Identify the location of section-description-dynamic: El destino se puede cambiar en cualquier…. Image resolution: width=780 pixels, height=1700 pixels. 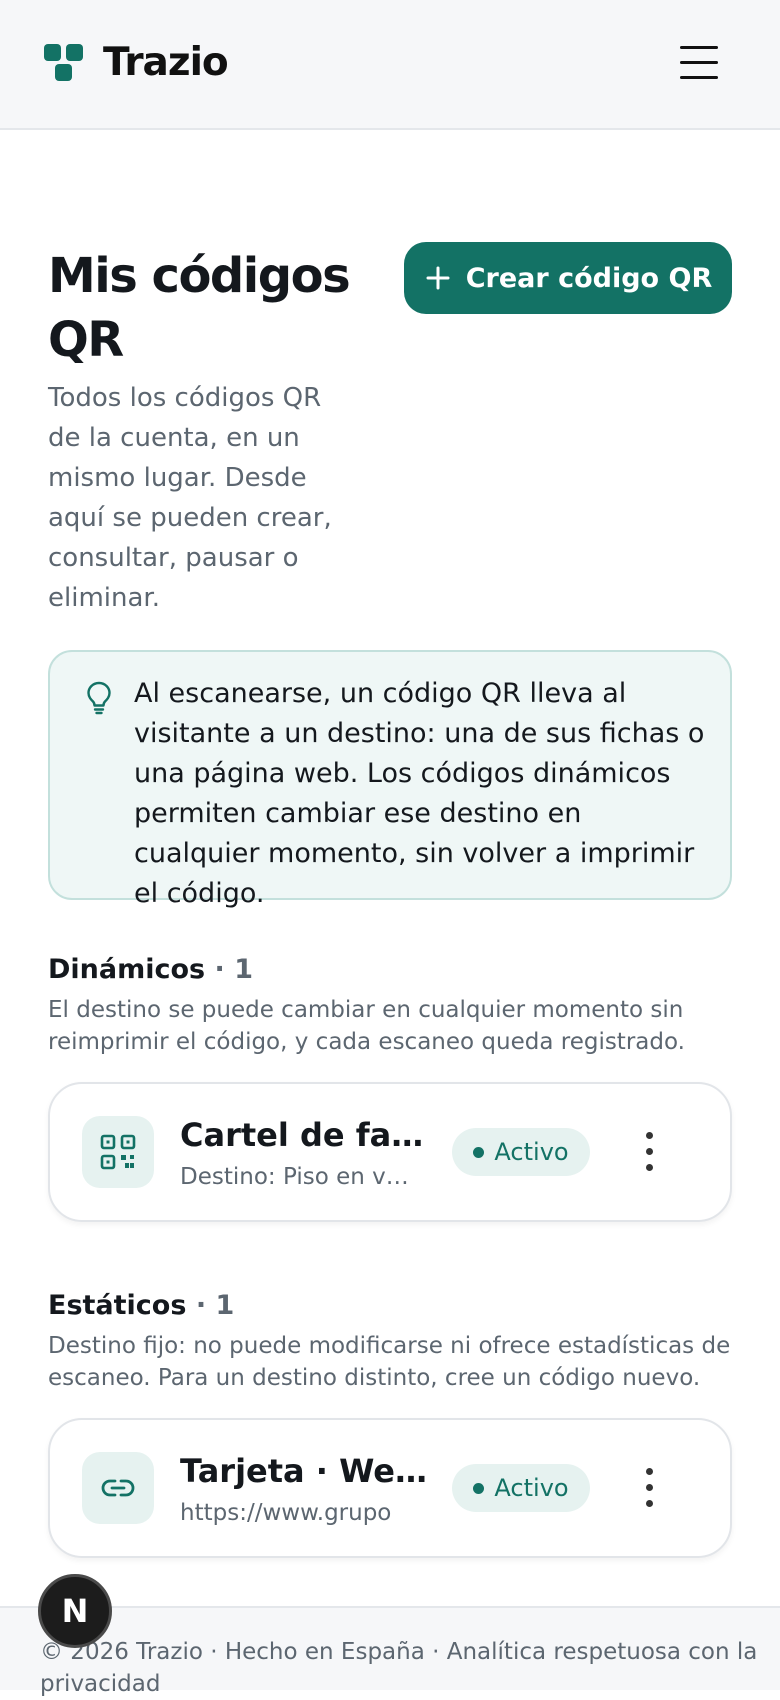
(366, 1026).